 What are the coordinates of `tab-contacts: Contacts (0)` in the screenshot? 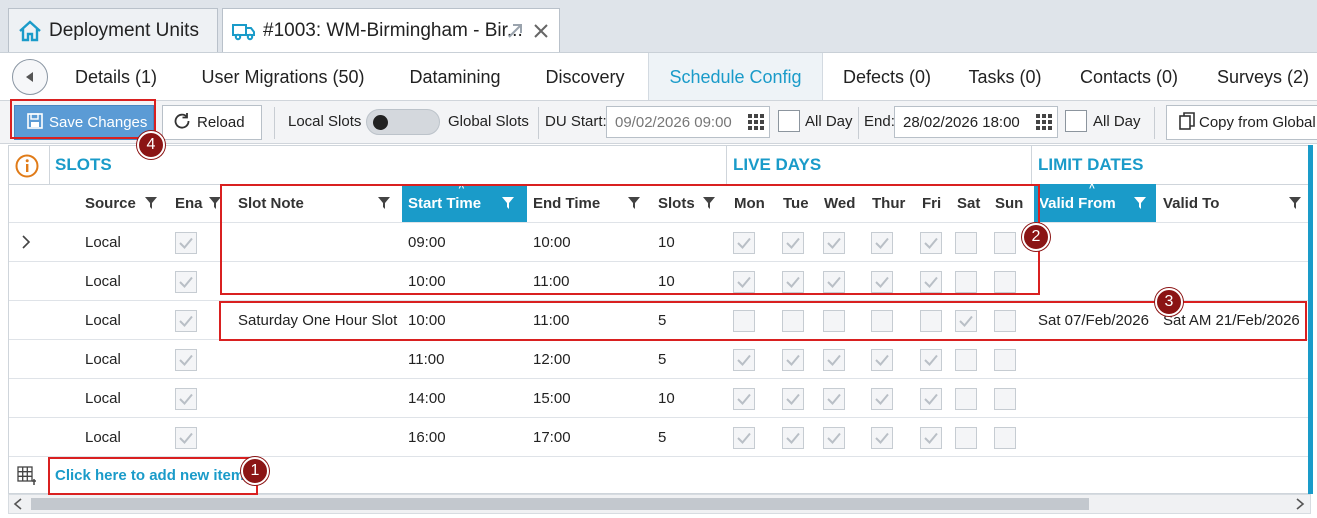 It's located at (1129, 77).